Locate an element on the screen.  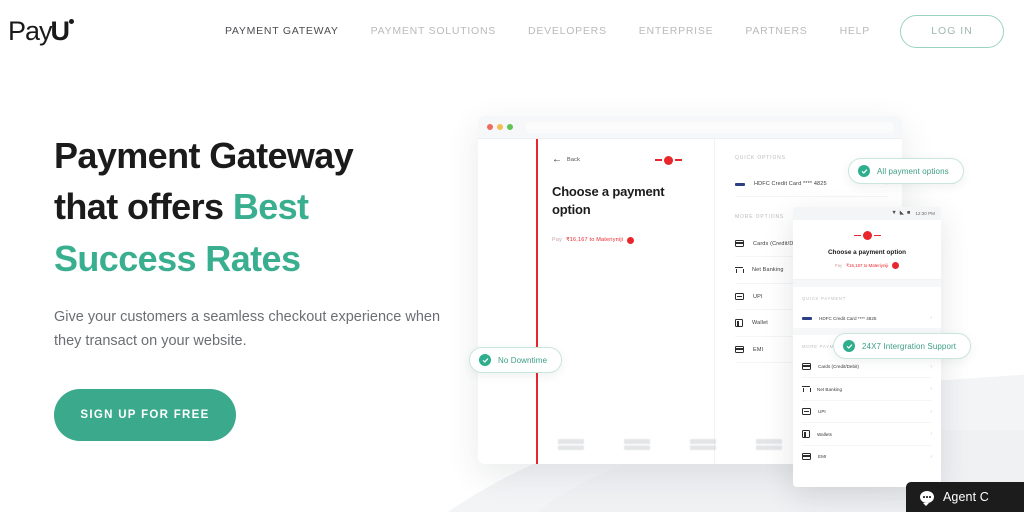
browser-chrome-bar is located at coordinates (690, 127).